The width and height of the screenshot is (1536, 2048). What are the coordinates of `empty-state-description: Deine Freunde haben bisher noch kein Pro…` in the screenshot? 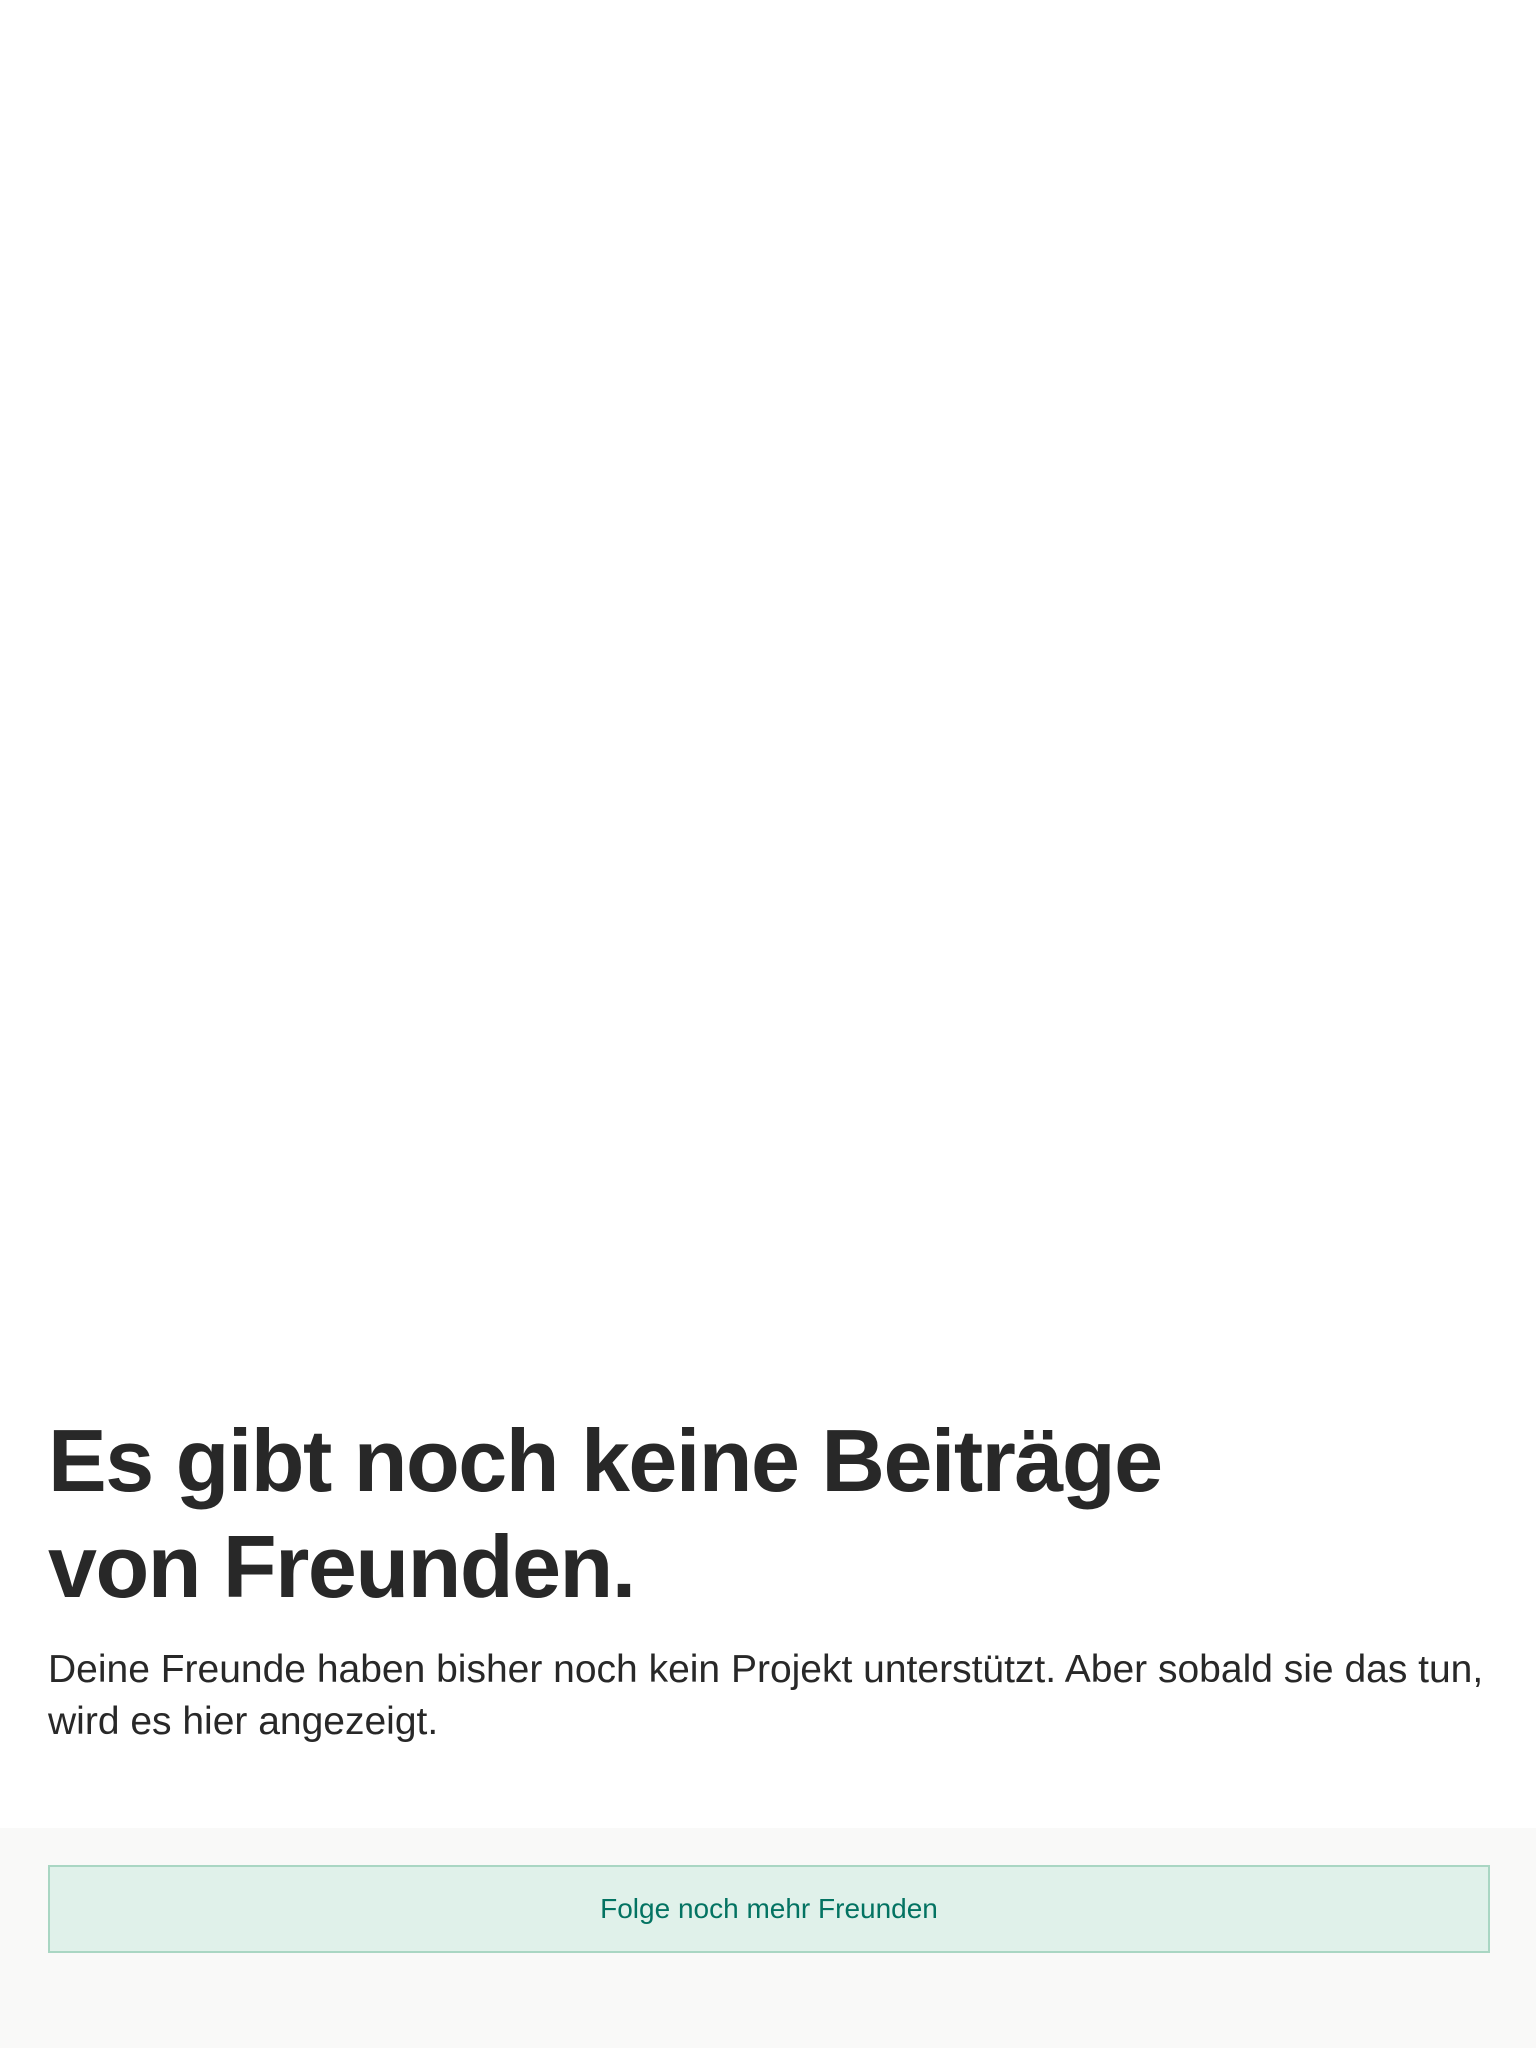 It's located at (766, 1695).